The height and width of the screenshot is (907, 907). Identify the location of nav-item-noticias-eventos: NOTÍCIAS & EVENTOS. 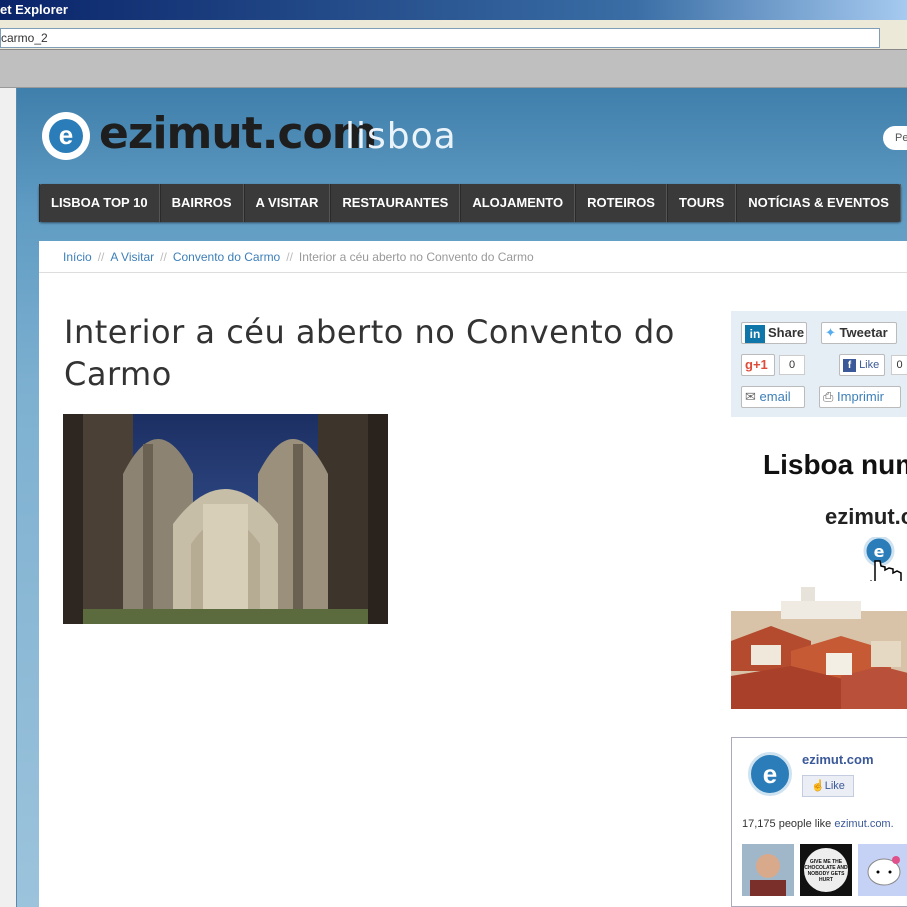
(818, 203).